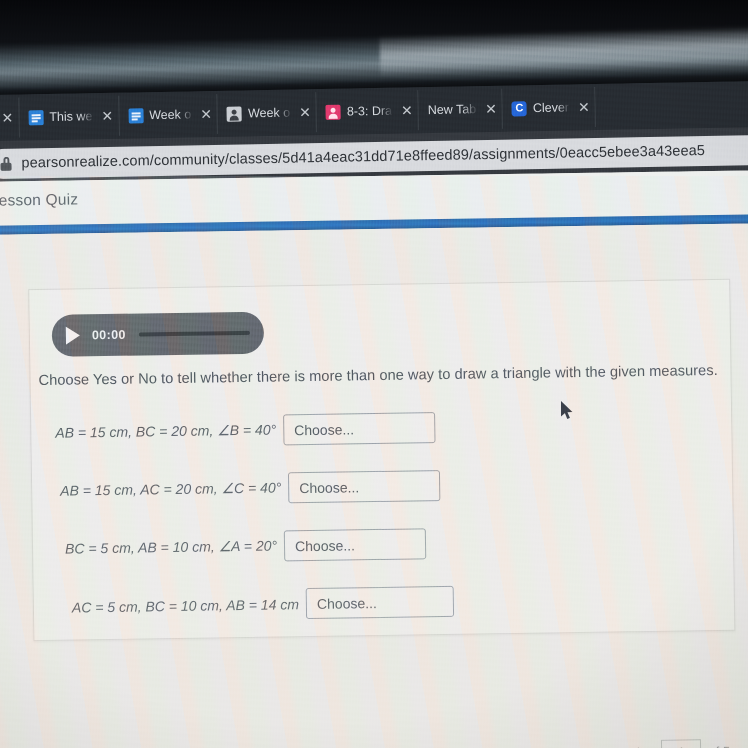  What do you see at coordinates (171, 489) in the screenshot?
I see `question-measures: AB = 15 cm, AC = 20 cm, ∠C = 40°` at bounding box center [171, 489].